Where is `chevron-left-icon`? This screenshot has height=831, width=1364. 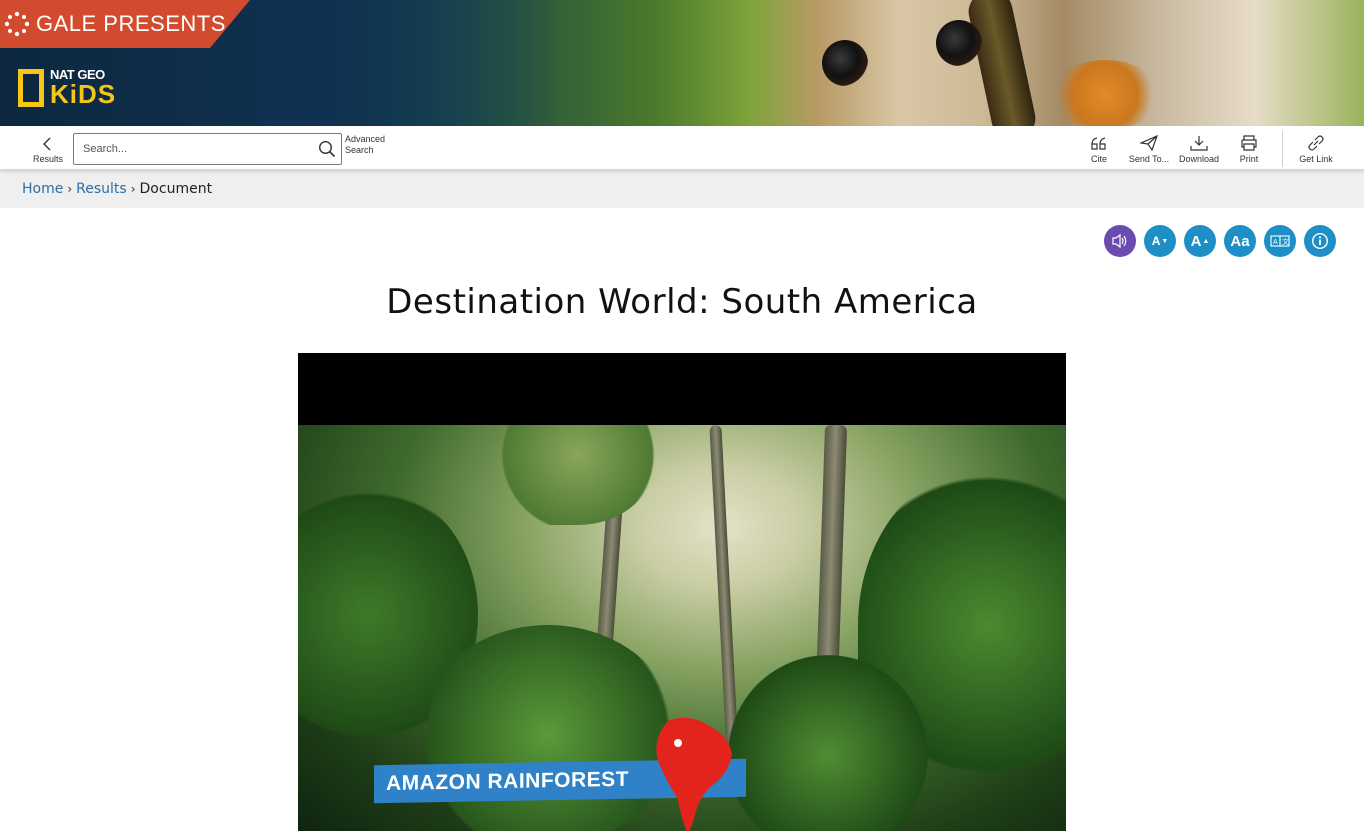 chevron-left-icon is located at coordinates (47, 144).